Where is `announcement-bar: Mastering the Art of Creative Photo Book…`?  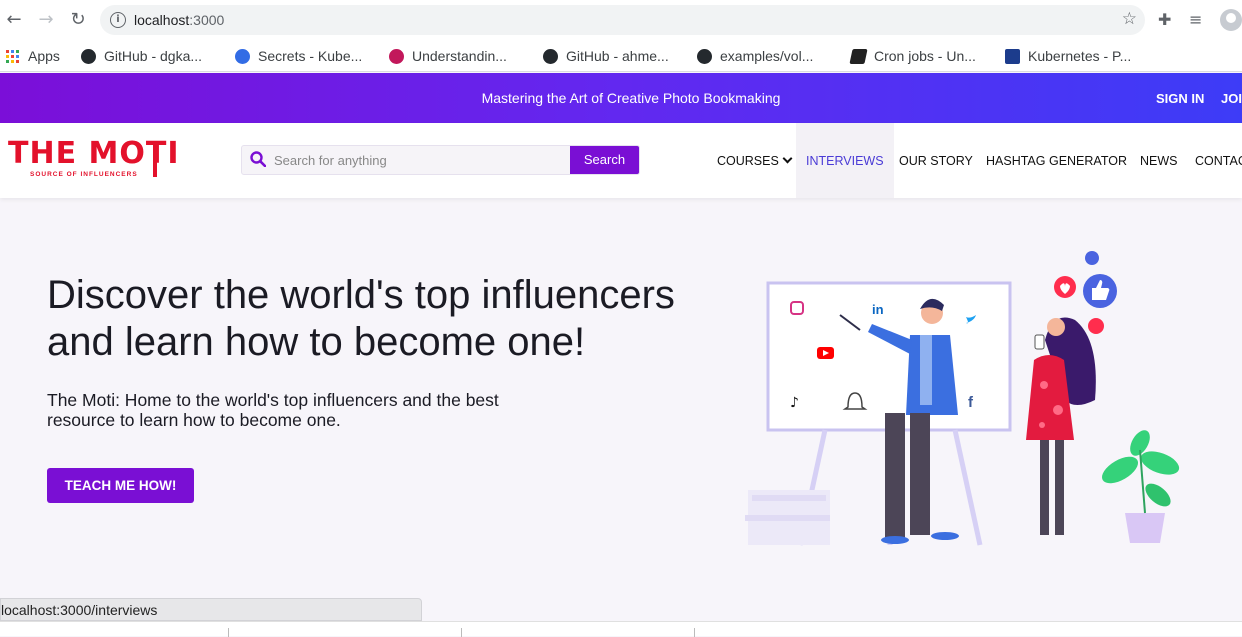 announcement-bar: Mastering the Art of Creative Photo Book… is located at coordinates (621, 98).